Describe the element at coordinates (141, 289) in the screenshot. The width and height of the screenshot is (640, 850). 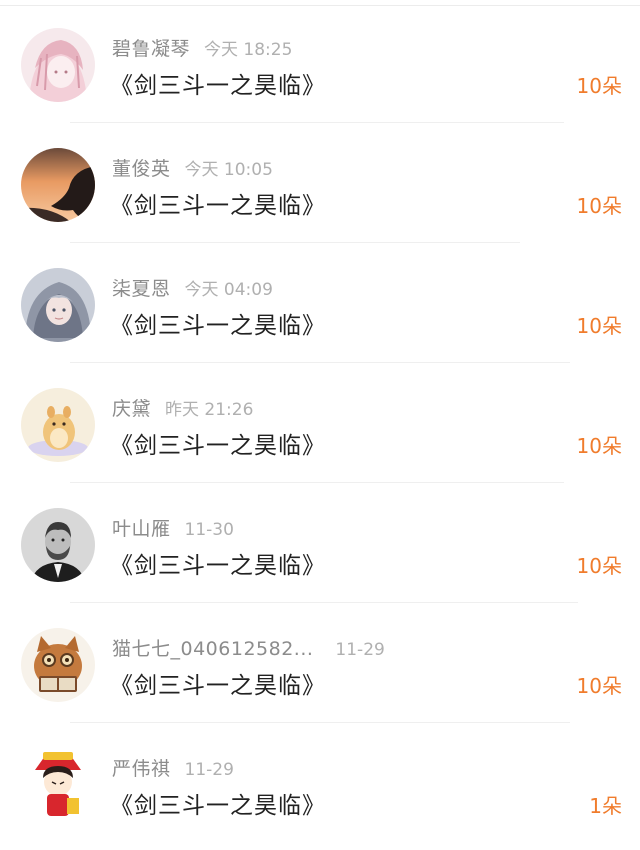
I see `user-name: 柒夏恩` at that location.